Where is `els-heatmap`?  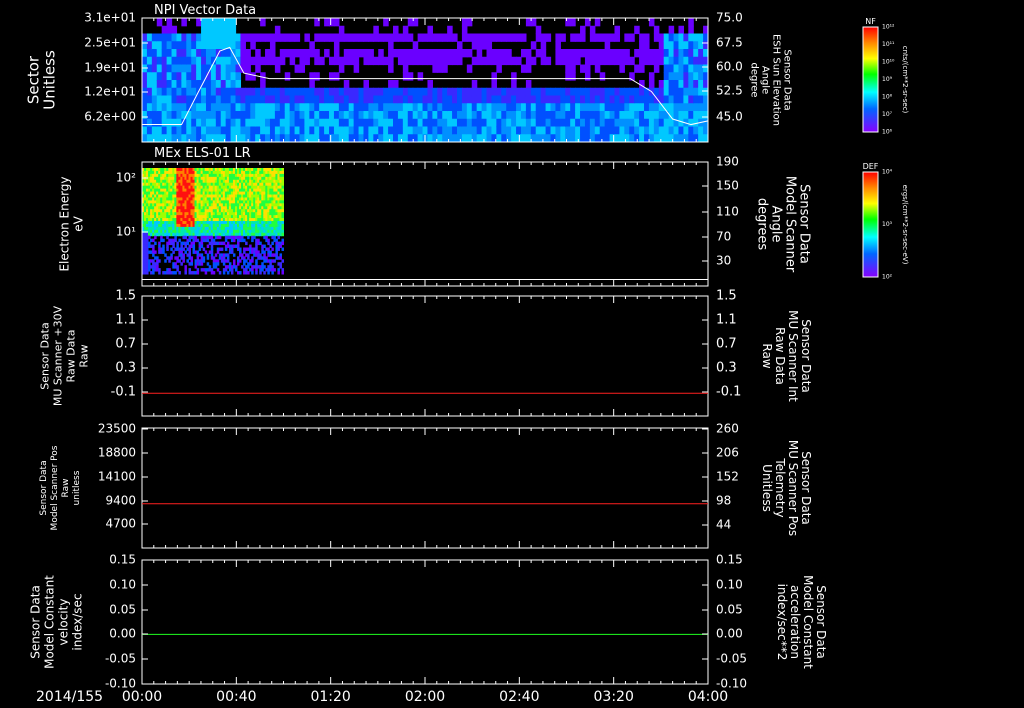
els-heatmap is located at coordinates (213, 221).